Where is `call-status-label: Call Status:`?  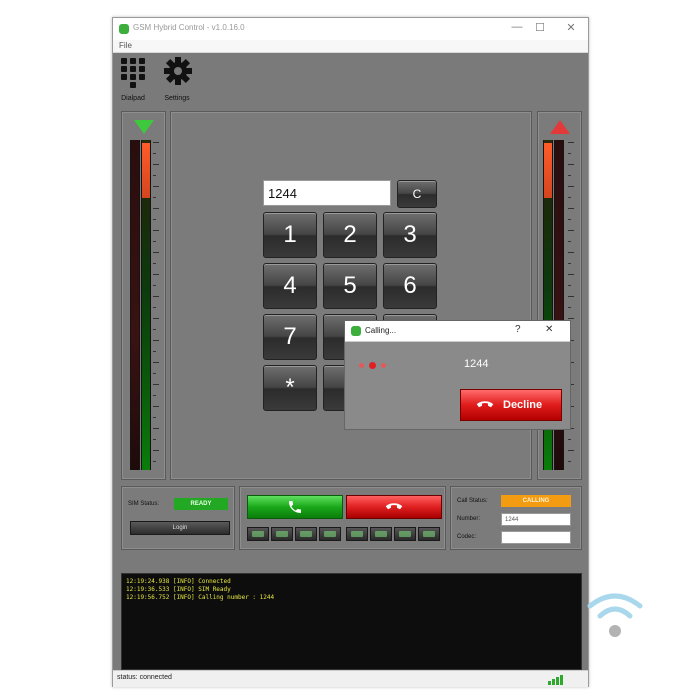
call-status-label: Call Status: is located at coordinates (472, 501).